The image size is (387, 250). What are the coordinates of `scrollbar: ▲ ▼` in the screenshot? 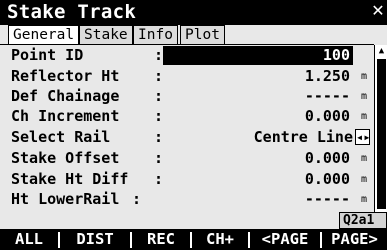 It's located at (380, 141).